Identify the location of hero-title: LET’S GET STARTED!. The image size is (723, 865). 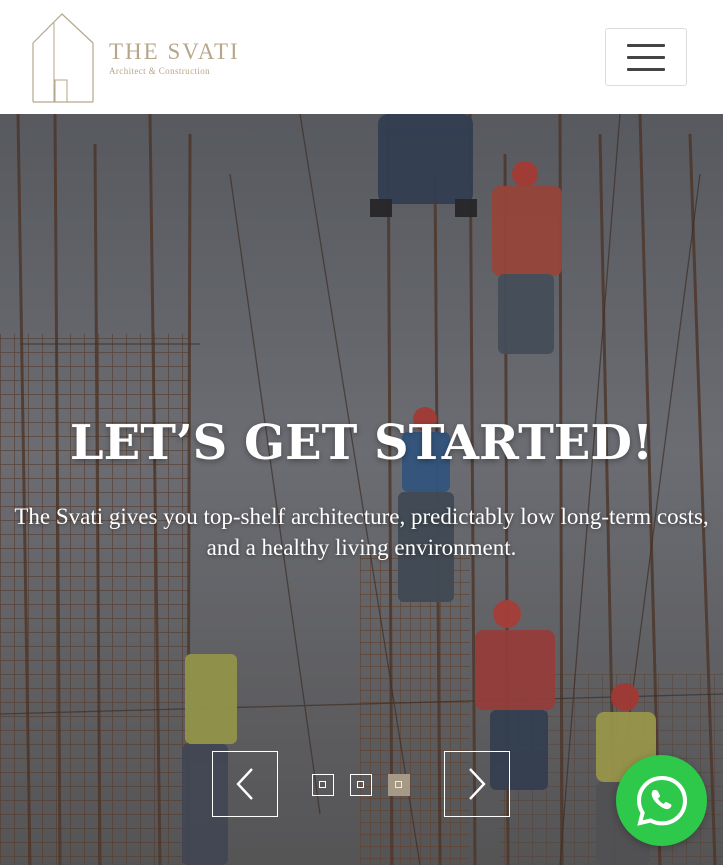
(361, 443).